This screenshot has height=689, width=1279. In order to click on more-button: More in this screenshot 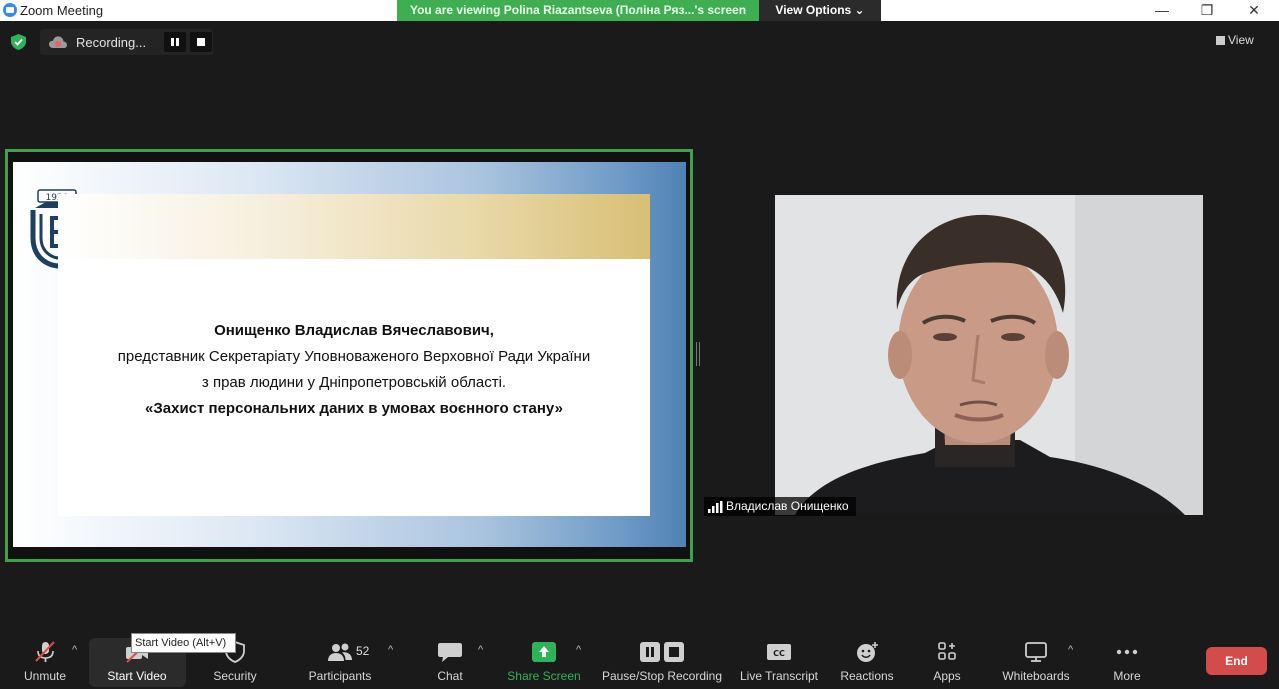, I will do `click(1127, 658)`.